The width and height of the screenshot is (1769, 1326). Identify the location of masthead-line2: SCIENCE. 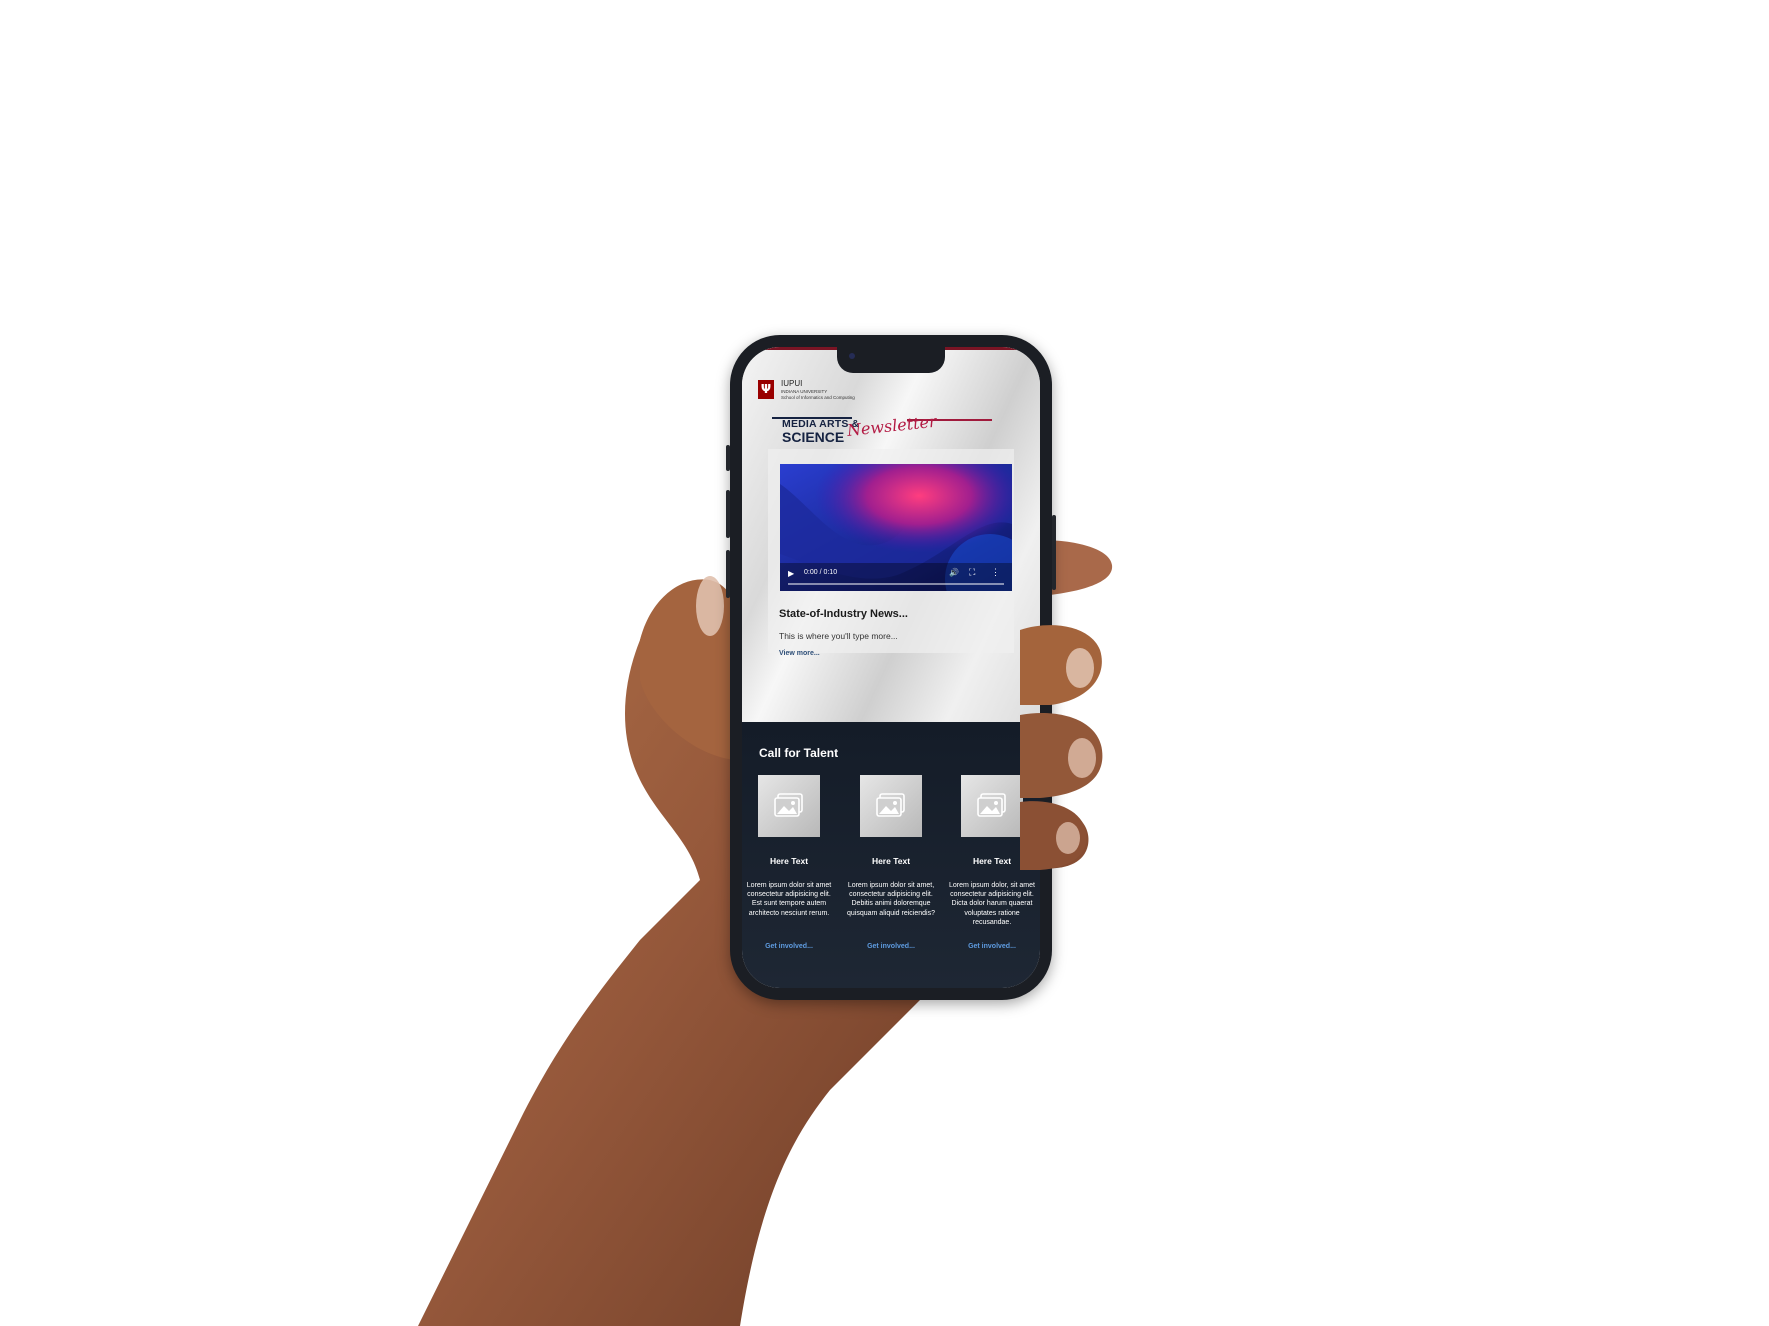
(813, 437).